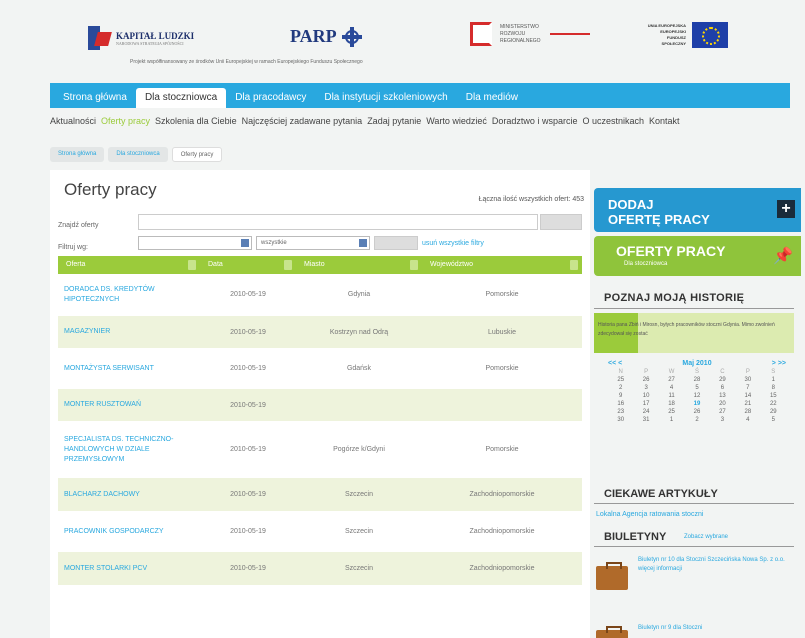  What do you see at coordinates (453, 243) in the screenshot?
I see `clear-filters-link: usuń wszystkie filtry` at bounding box center [453, 243].